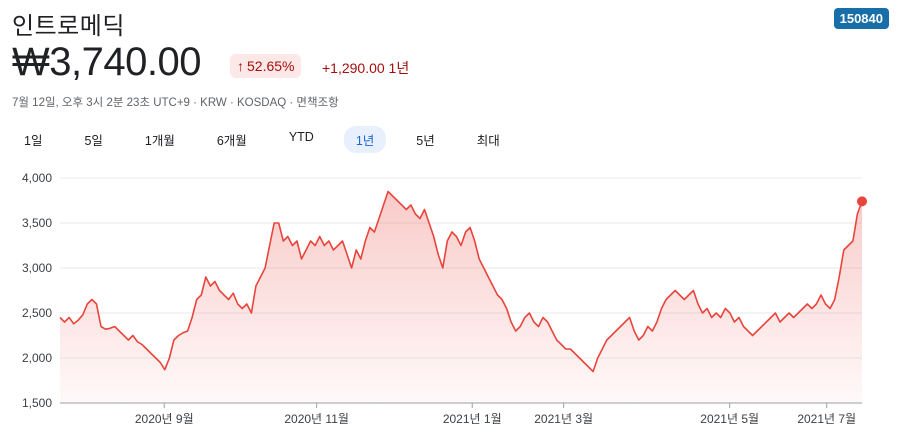  I want to click on y-tick-label: 3,000, so click(37, 268).